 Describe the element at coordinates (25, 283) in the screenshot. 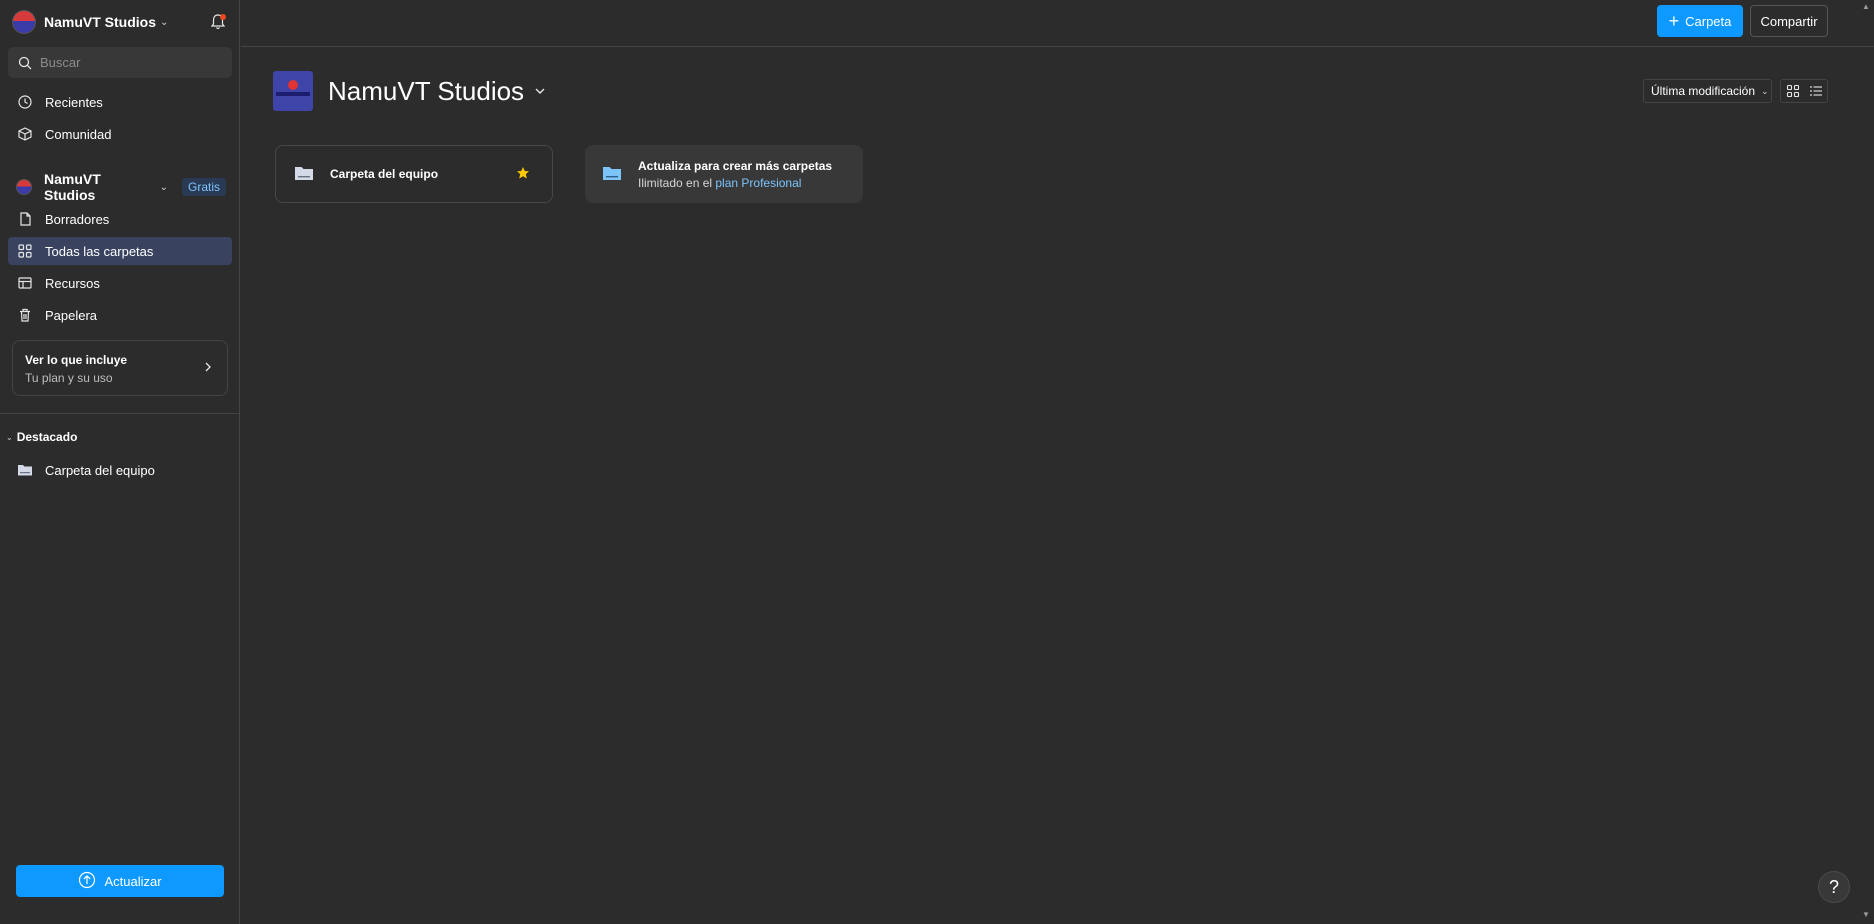

I see `resources-icon` at that location.